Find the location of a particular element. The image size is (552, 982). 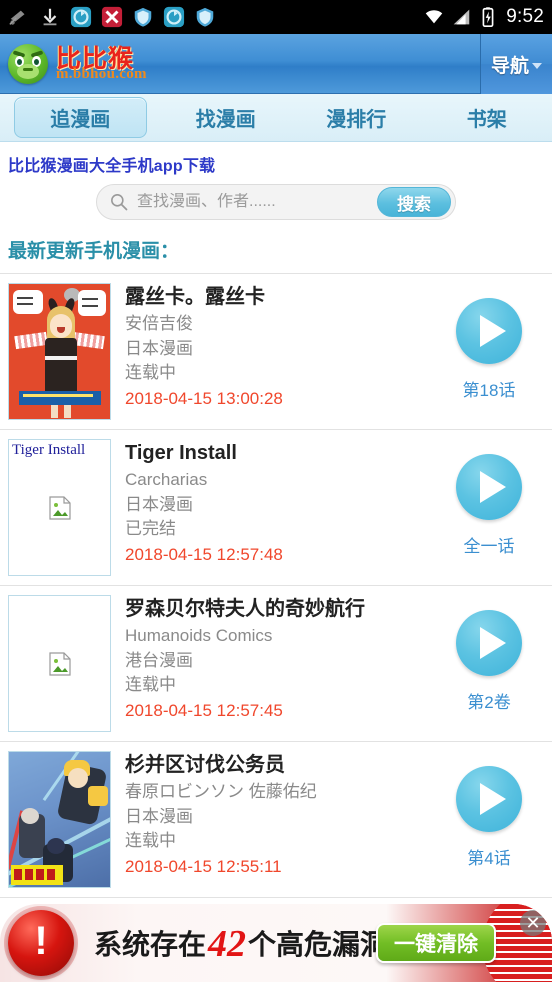

comic-play-column: 第4话 is located at coordinates (489, 817).